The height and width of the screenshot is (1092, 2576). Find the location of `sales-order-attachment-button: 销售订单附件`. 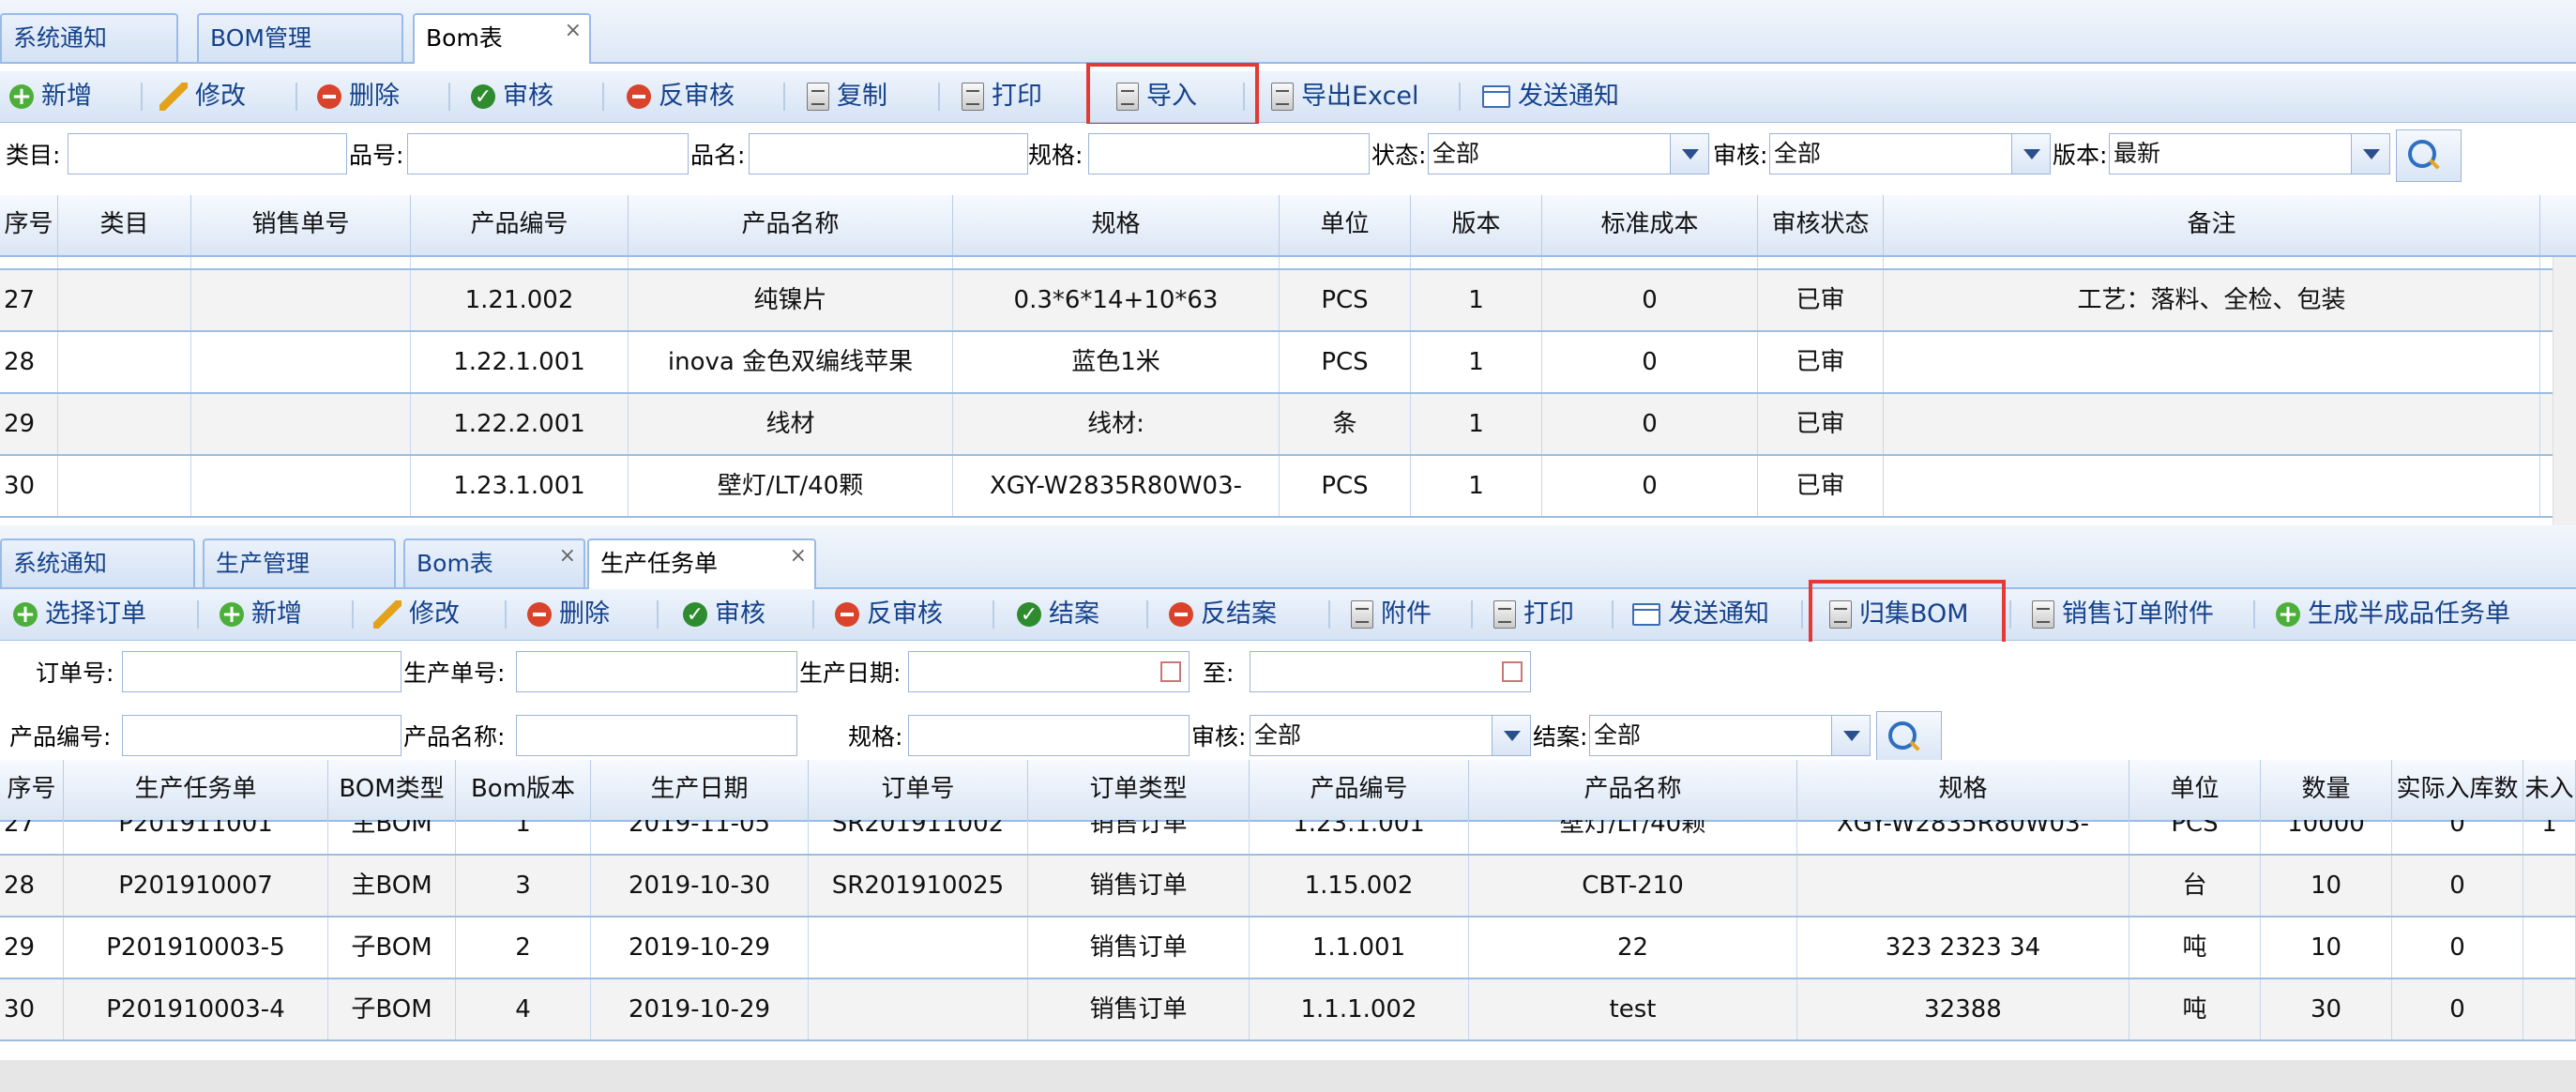

sales-order-attachment-button: 销售订单附件 is located at coordinates (2123, 614).